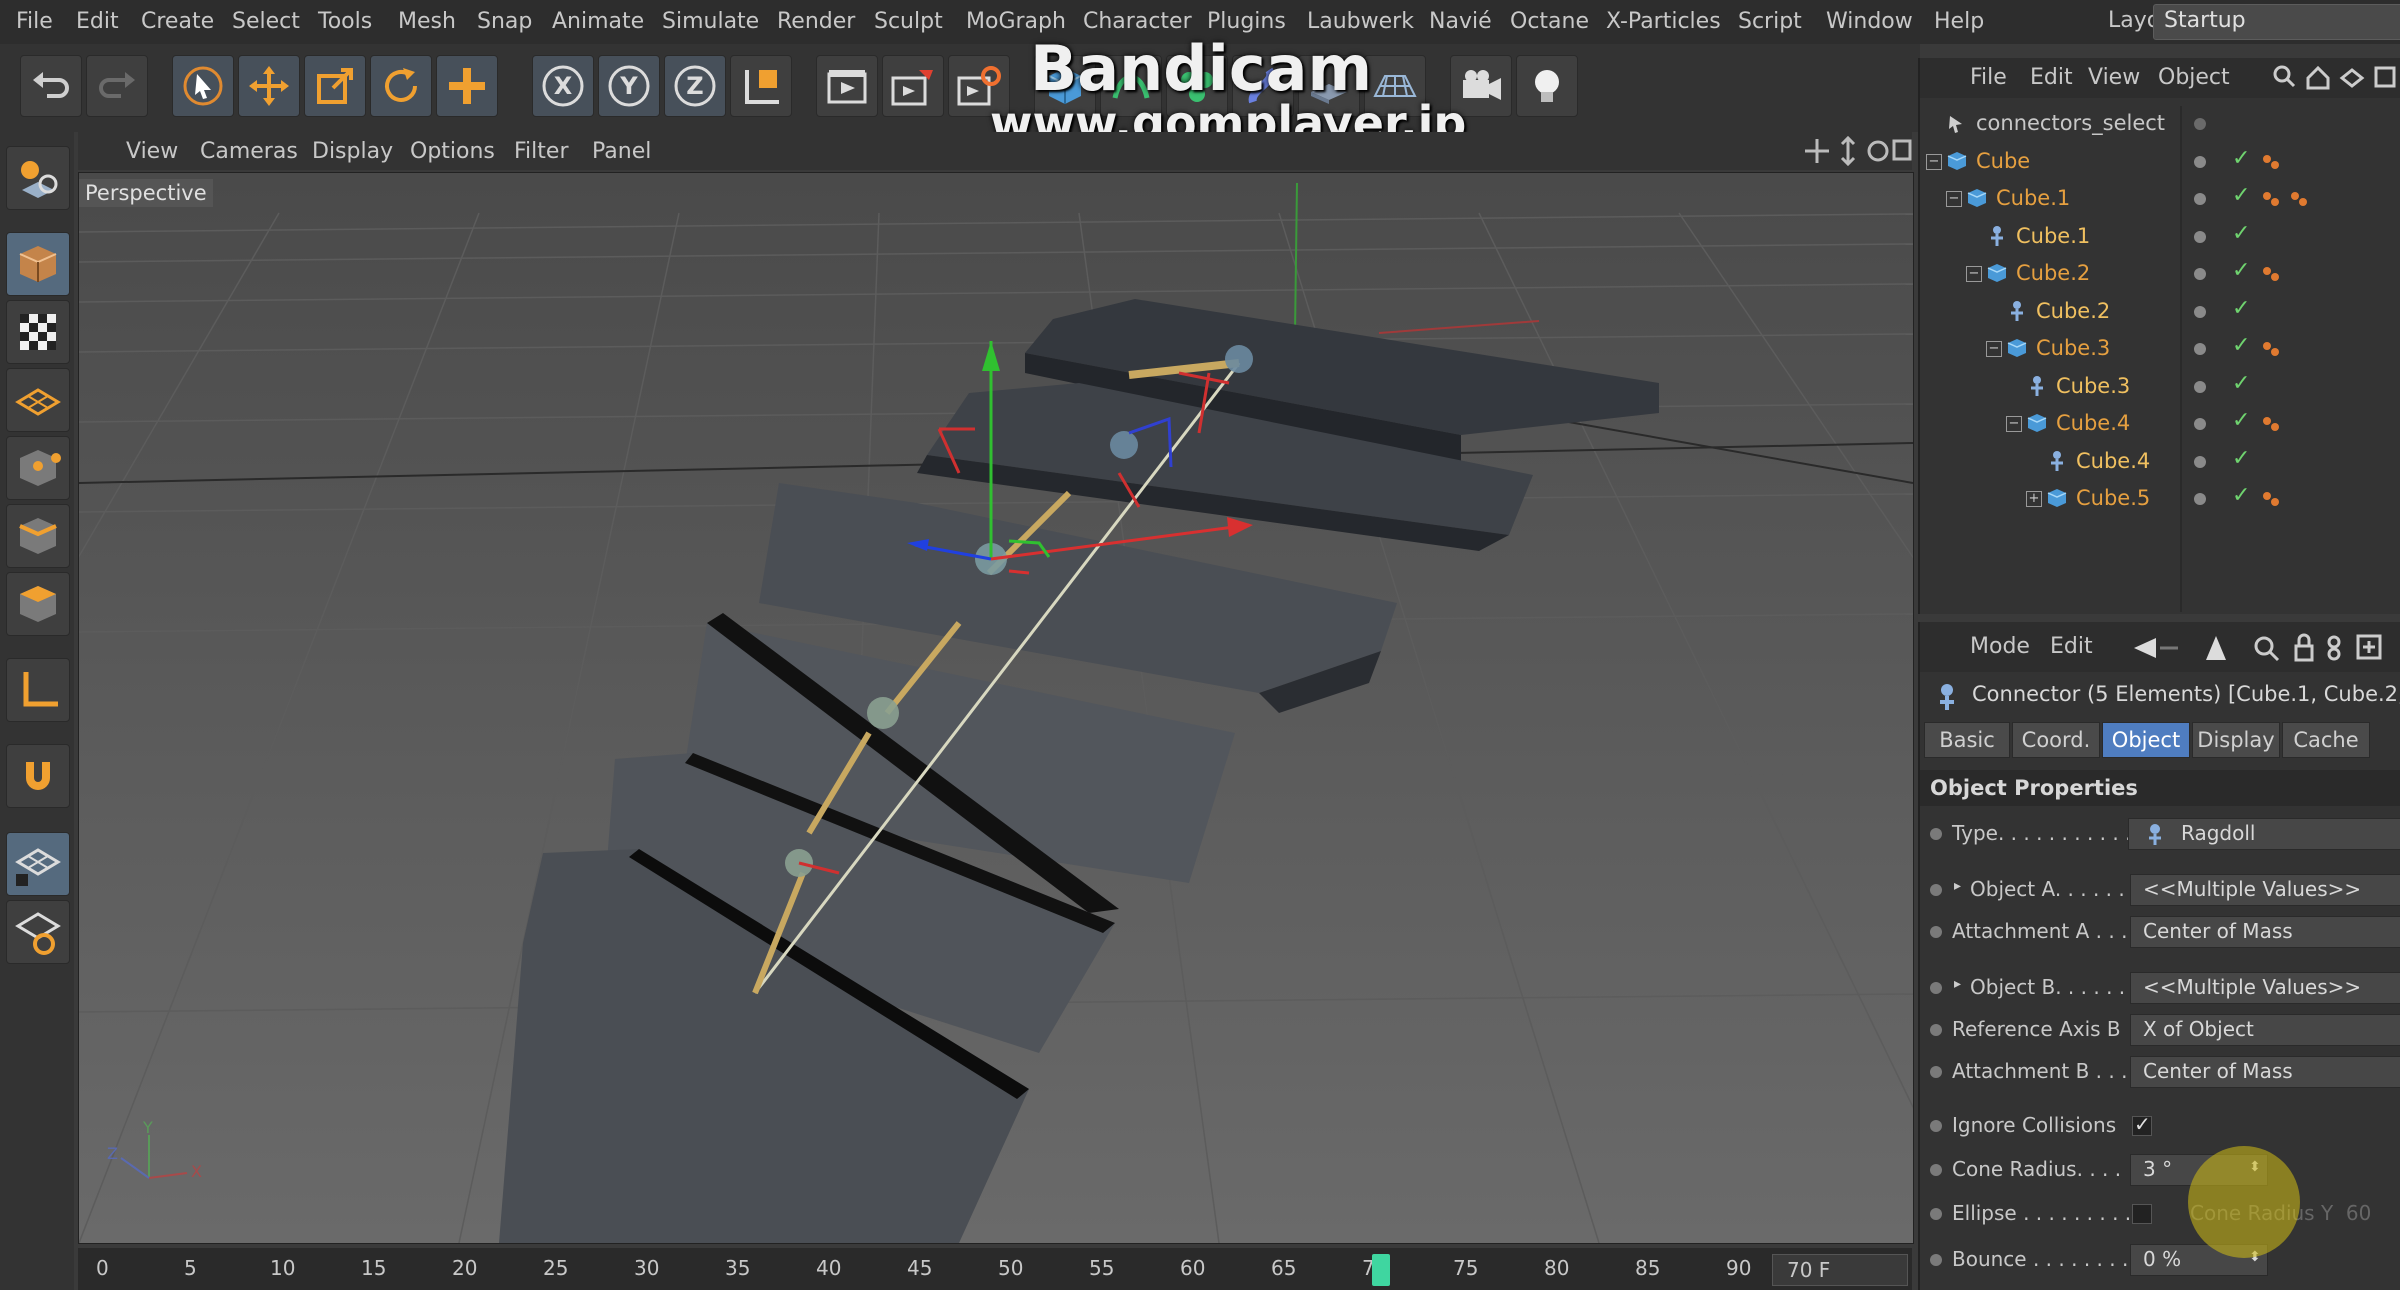  Describe the element at coordinates (2142, 1124) in the screenshot. I see `ignore-collisions-checkbox` at that location.